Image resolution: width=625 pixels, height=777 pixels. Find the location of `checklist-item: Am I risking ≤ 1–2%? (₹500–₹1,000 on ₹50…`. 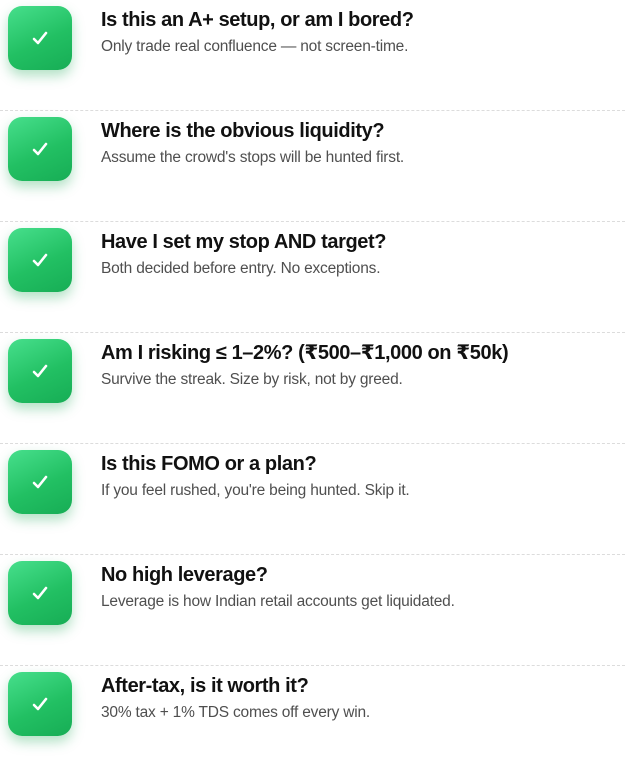

checklist-item: Am I risking ≤ 1–2%? (₹500–₹1,000 on ₹50… is located at coordinates (312, 388).